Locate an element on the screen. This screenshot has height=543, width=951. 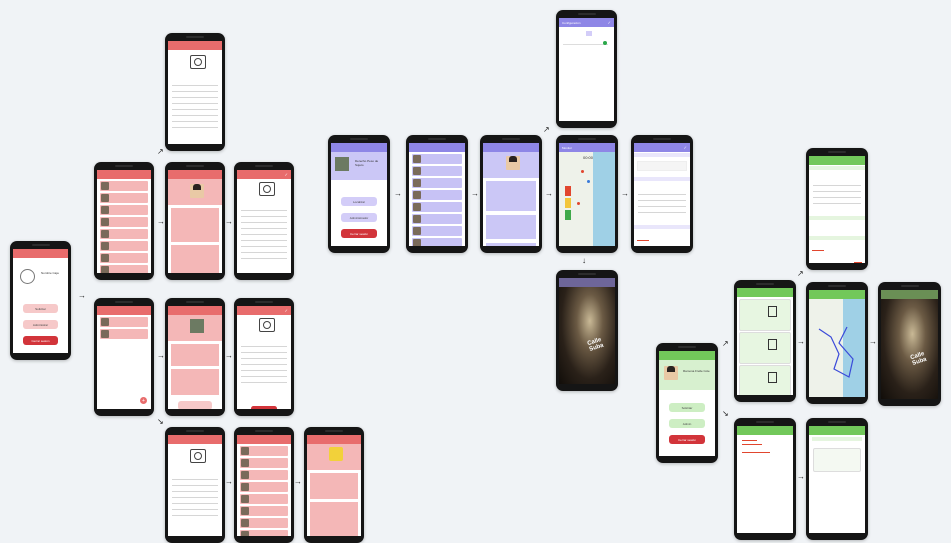
route-path is located at coordinates (836, 352).